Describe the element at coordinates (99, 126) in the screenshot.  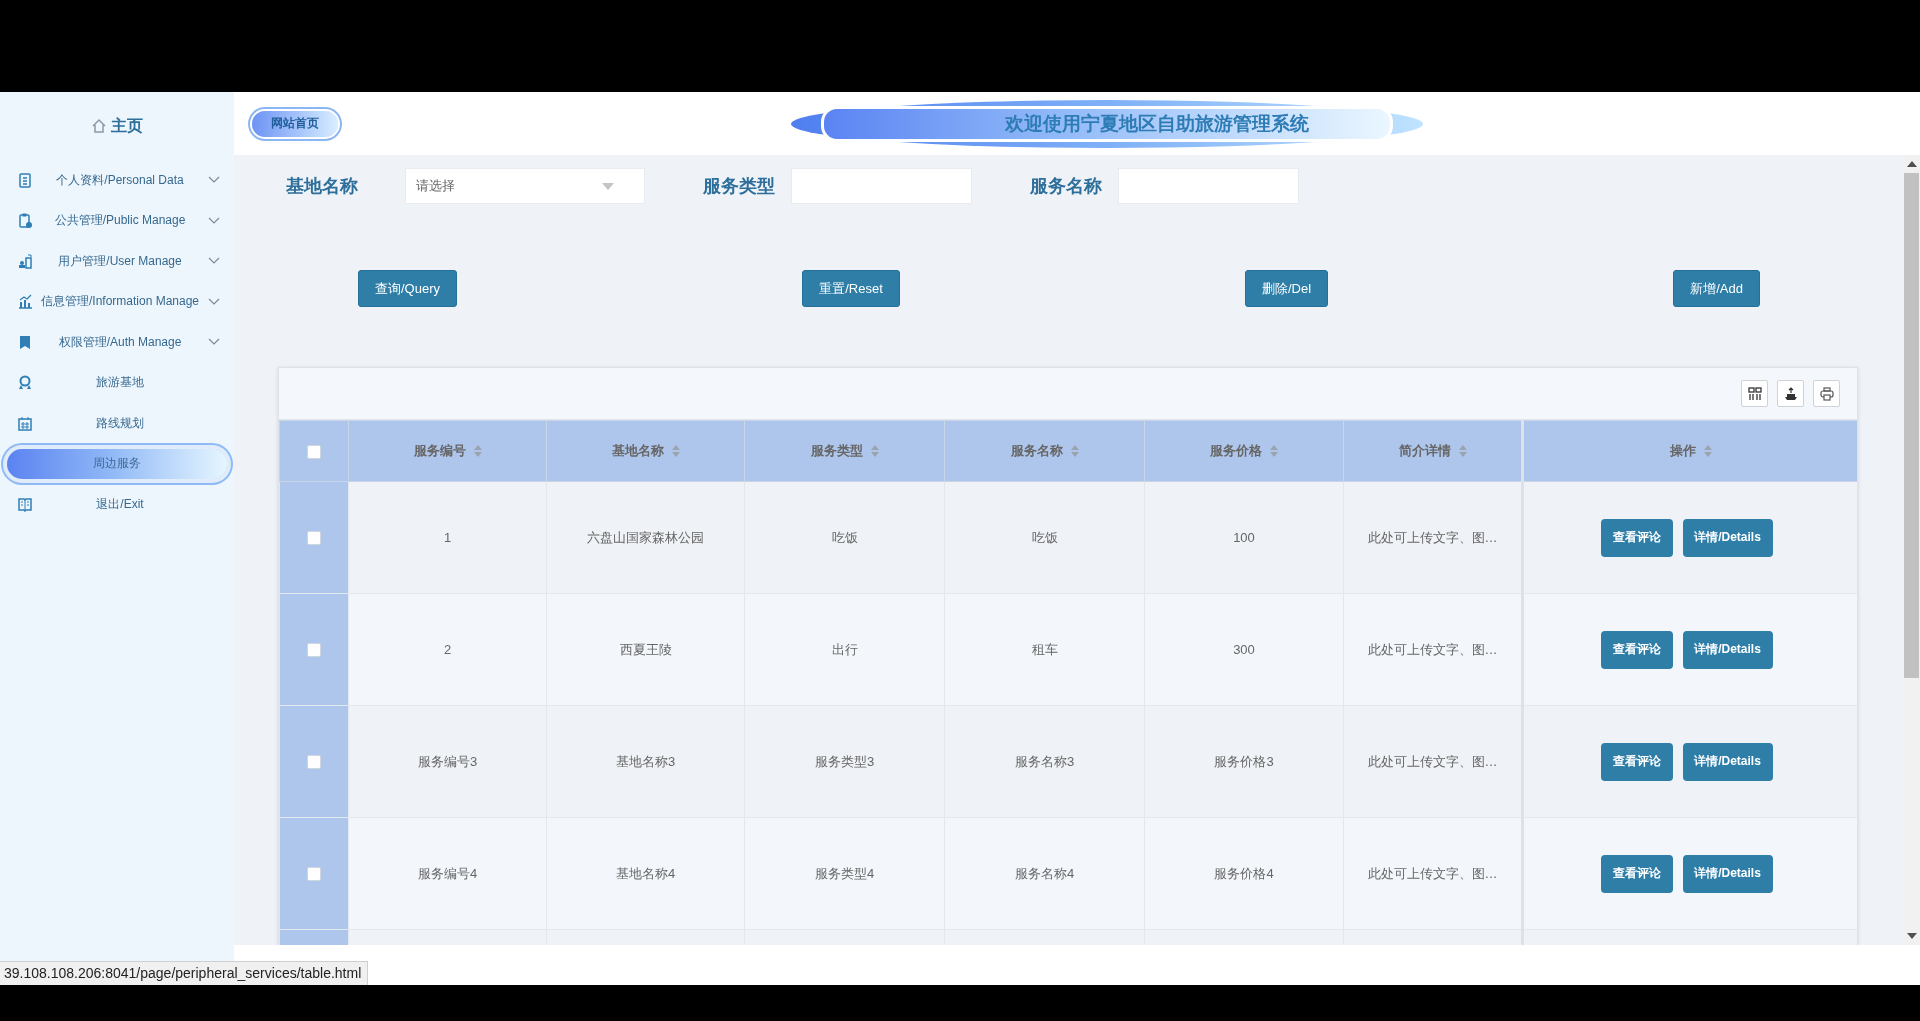
I see `house-icon` at that location.